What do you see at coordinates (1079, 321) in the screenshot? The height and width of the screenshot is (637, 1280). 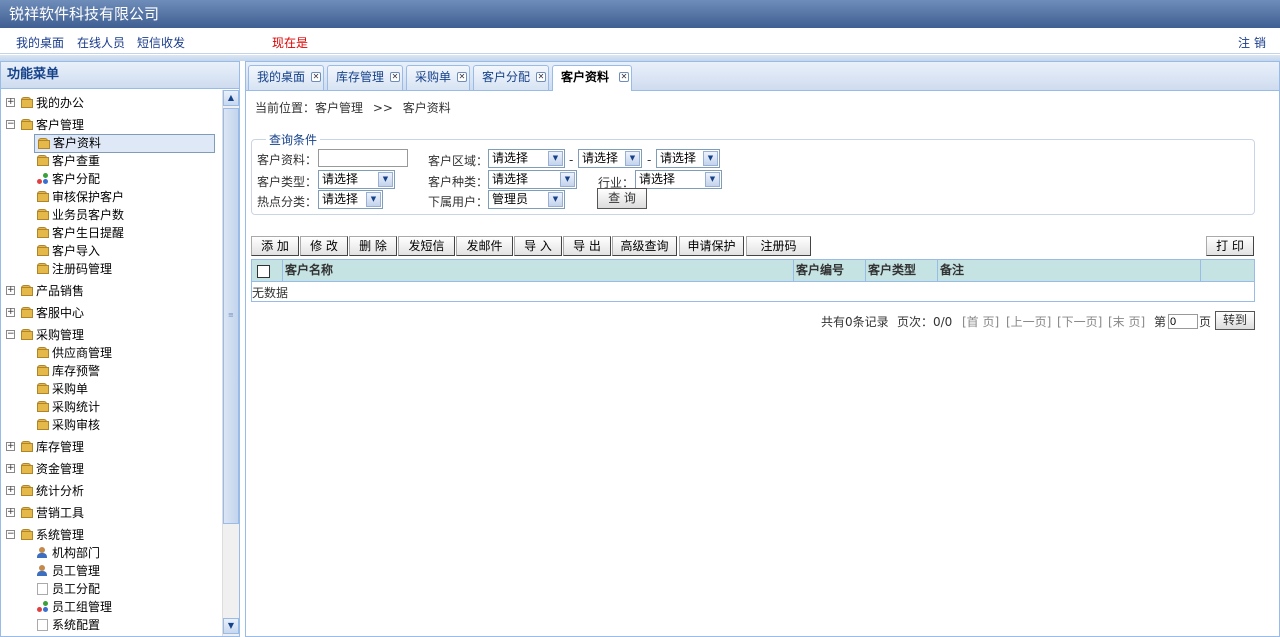 I see `pager-next: [下一页]` at bounding box center [1079, 321].